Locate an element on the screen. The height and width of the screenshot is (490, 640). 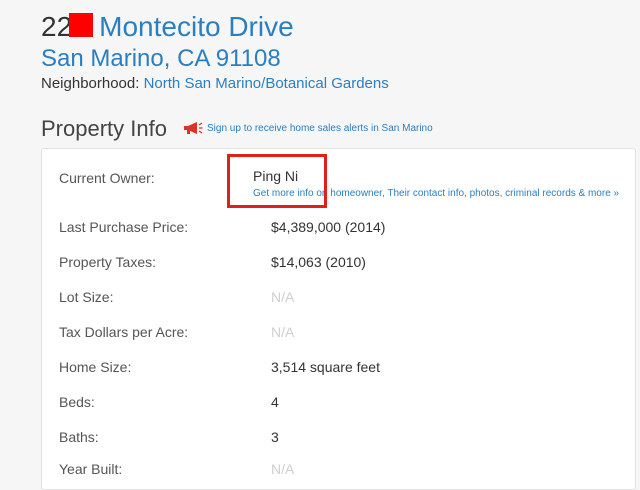
house-number: 22 is located at coordinates (57, 26).